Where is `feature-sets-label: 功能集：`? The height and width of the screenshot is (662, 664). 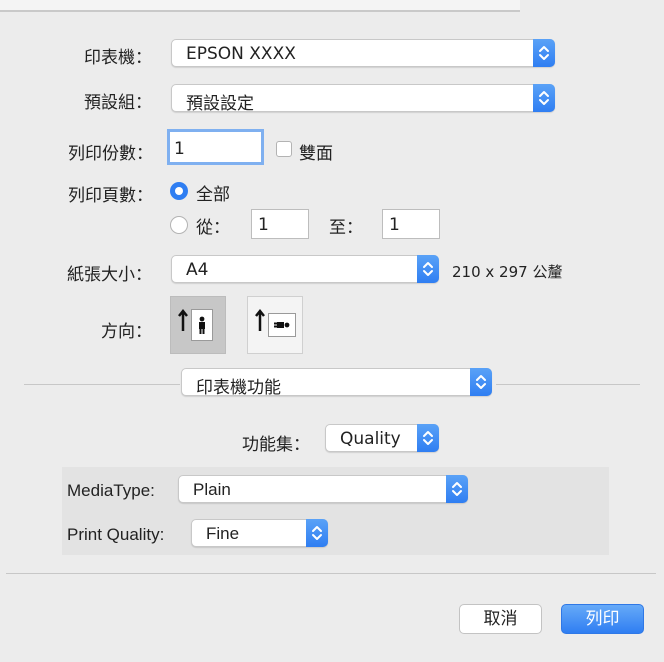
feature-sets-label: 功能集： is located at coordinates (276, 445).